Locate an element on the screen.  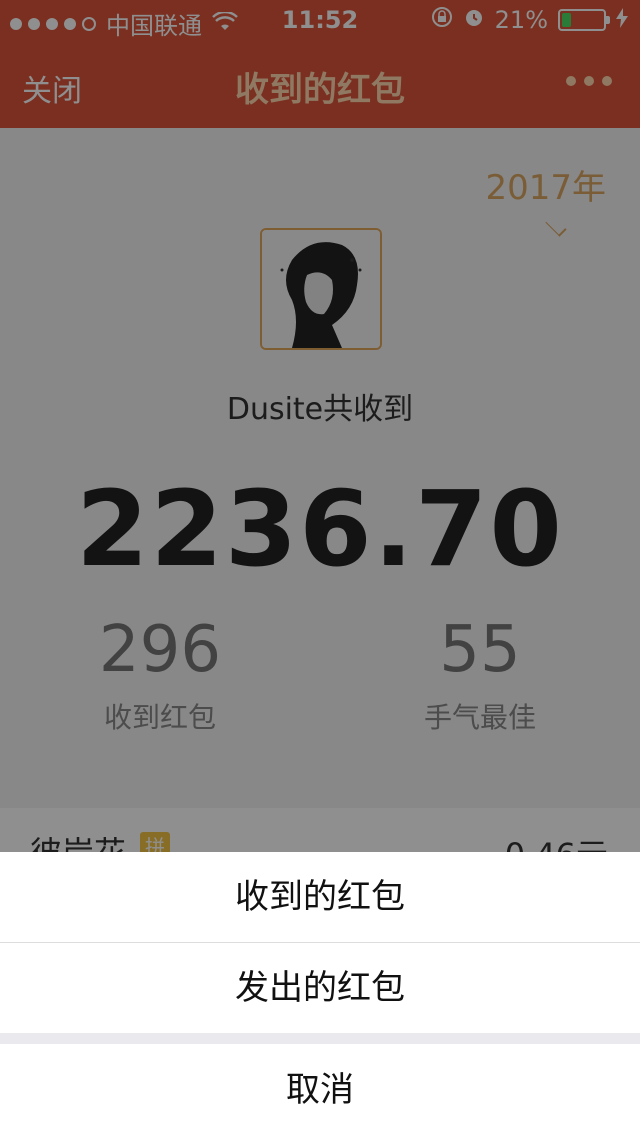
cancel-button: 取消 is located at coordinates (320, 1090).